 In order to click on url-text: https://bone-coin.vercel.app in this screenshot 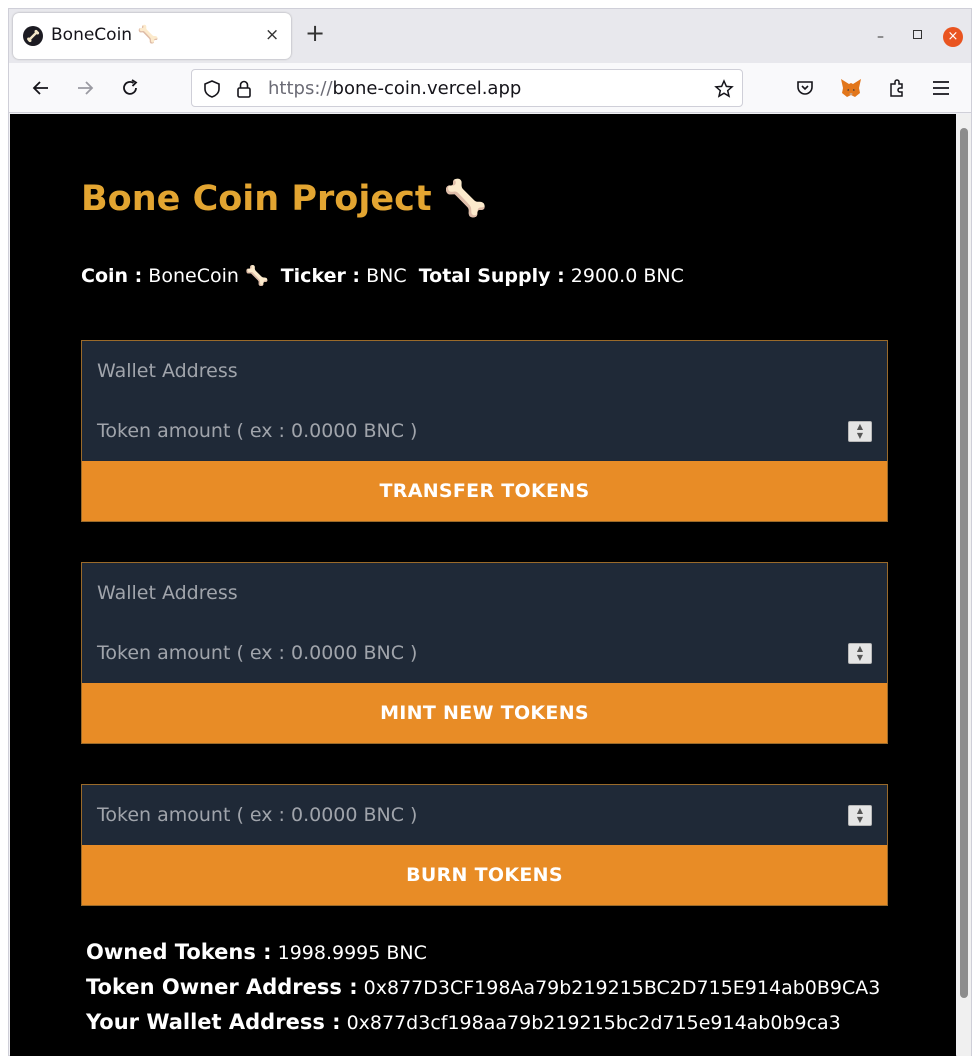, I will do `click(394, 88)`.